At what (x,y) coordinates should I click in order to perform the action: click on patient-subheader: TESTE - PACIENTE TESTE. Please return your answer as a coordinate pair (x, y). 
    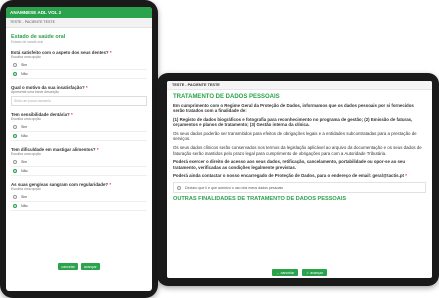
    Looking at the image, I should click on (79, 23).